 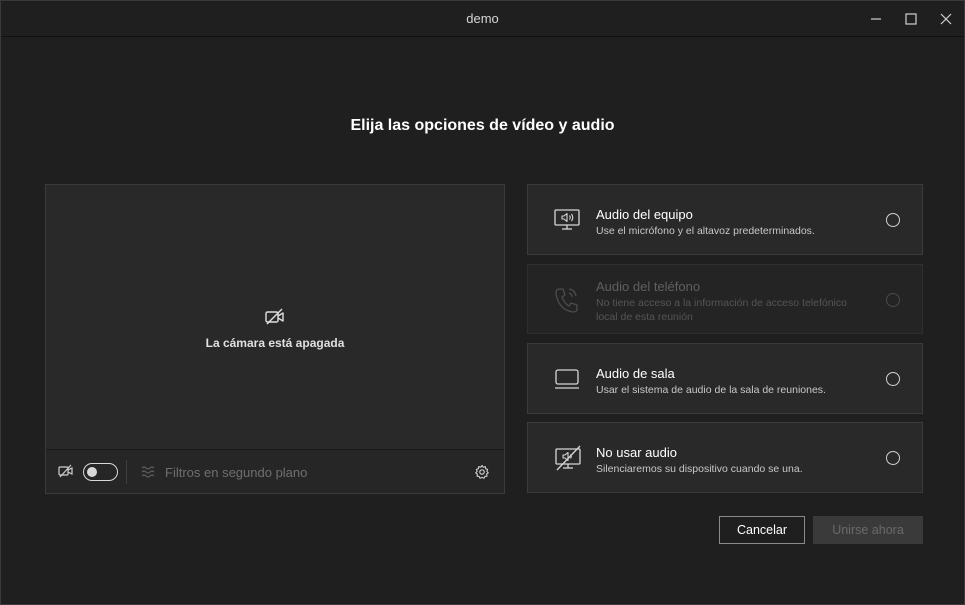 I want to click on video-toolbar: Filtros en segundo plano, so click(x=275, y=471).